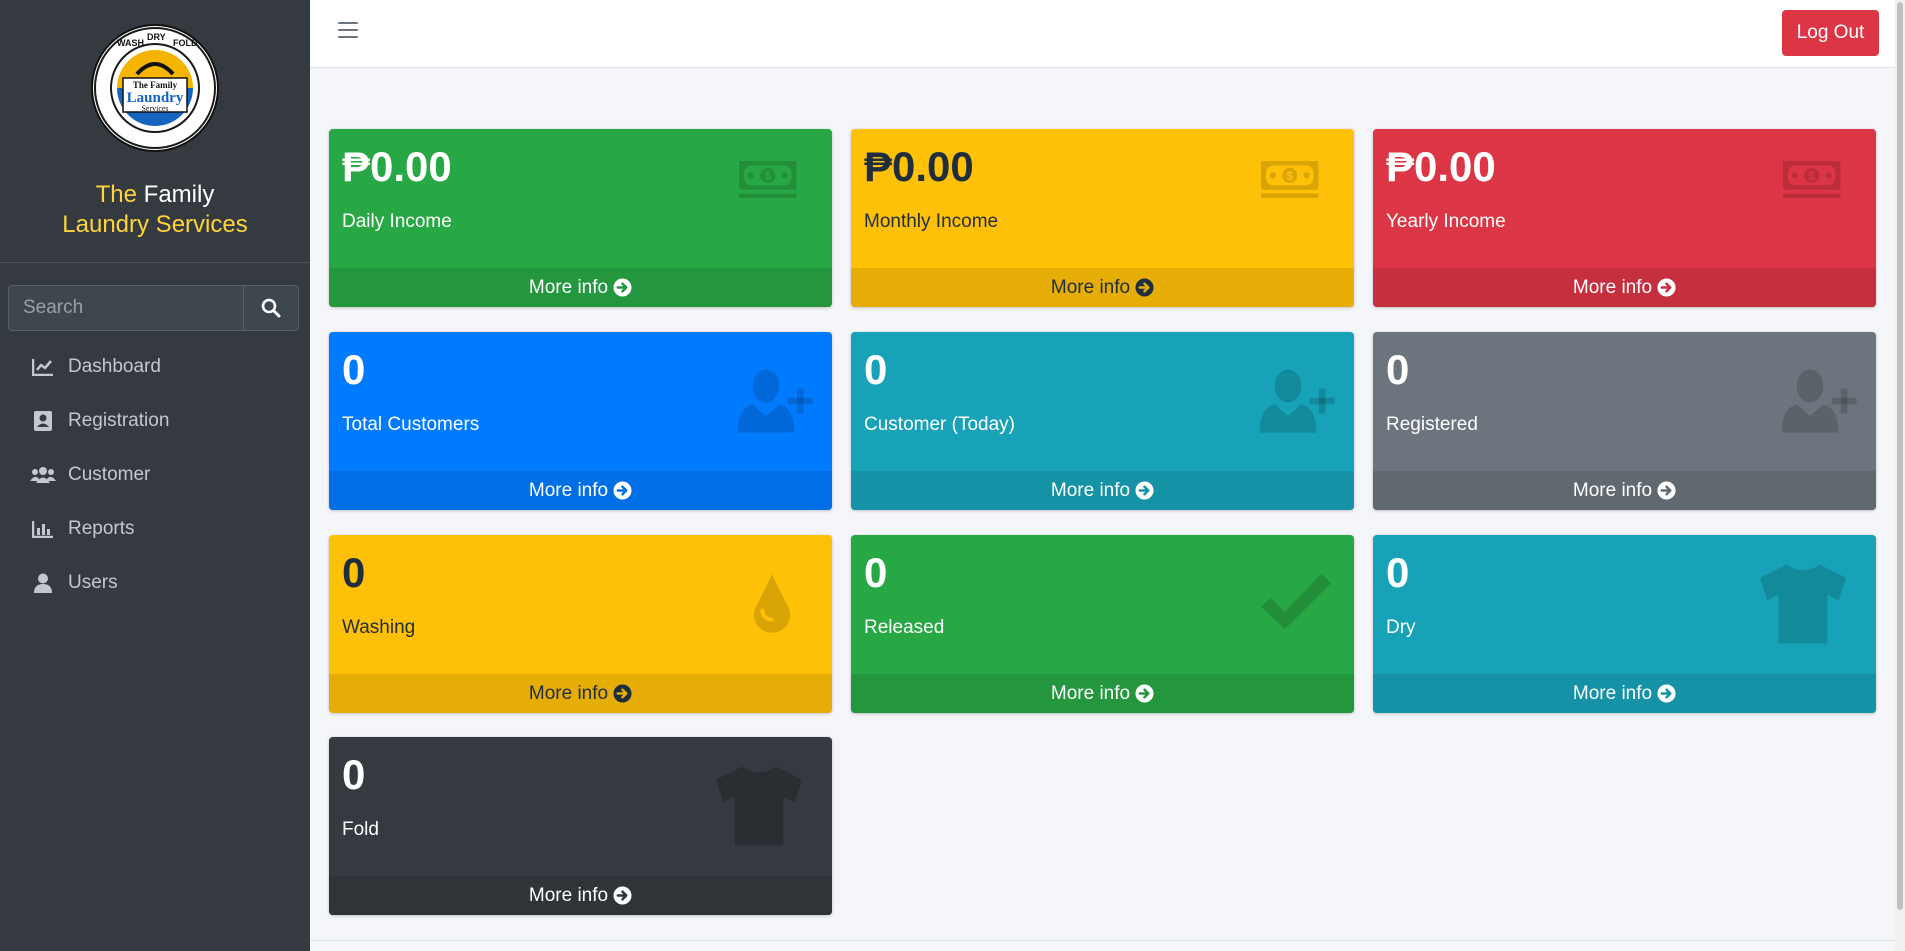 The image size is (1905, 951). Describe the element at coordinates (1102, 34) in the screenshot. I see `top-navbar: Log Out` at that location.